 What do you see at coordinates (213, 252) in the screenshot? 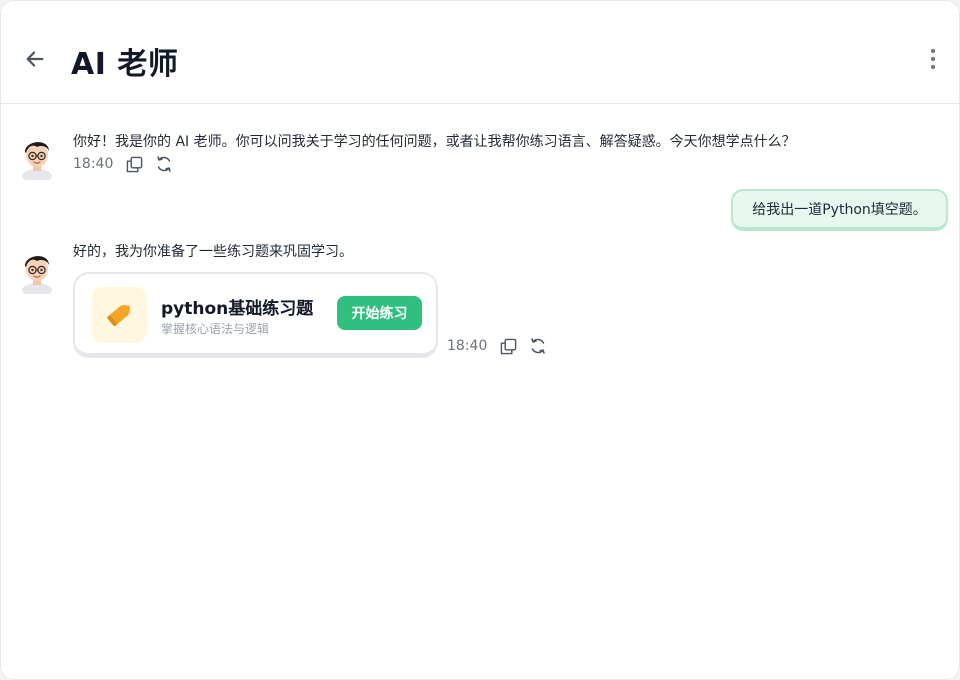
I see `ai-message-text: 好的，我为你准备了一些练习题来巩固学习。` at bounding box center [213, 252].